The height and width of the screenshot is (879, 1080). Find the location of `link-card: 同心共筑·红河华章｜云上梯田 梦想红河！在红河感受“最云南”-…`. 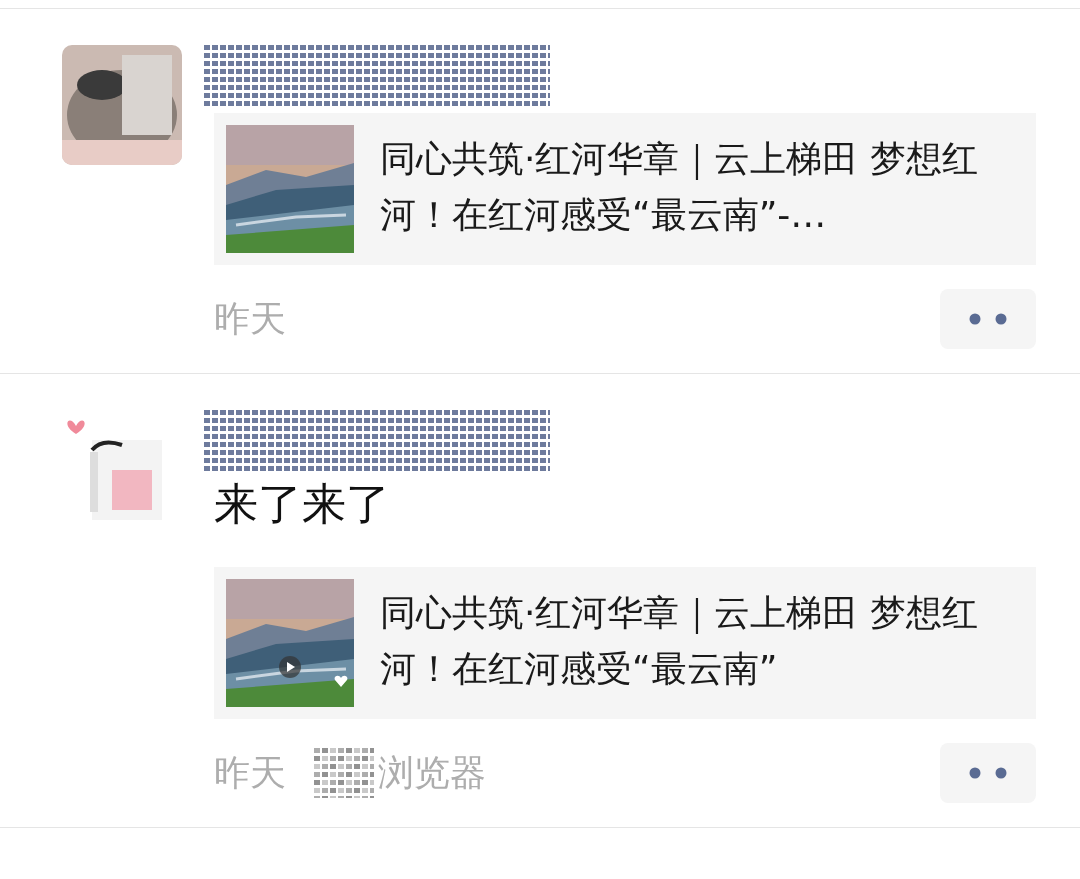

link-card: 同心共筑·红河华章｜云上梯田 梦想红河！在红河感受“最云南”-… is located at coordinates (625, 189).